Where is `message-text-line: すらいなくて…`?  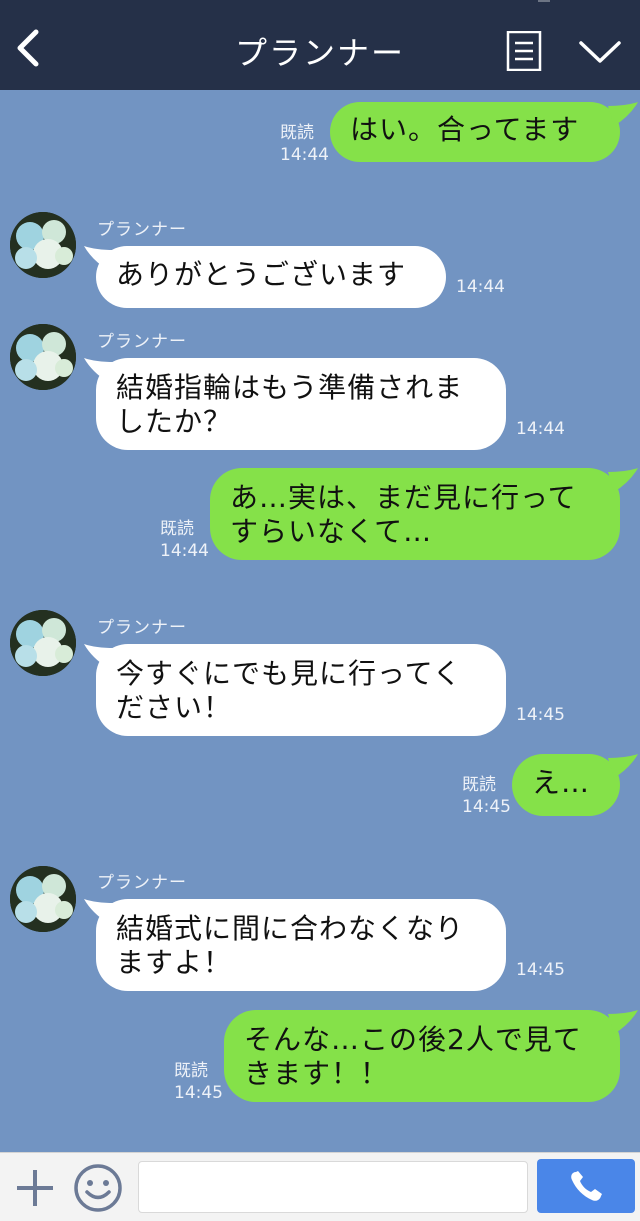
message-text-line: すらいなくて… is located at coordinates (331, 531).